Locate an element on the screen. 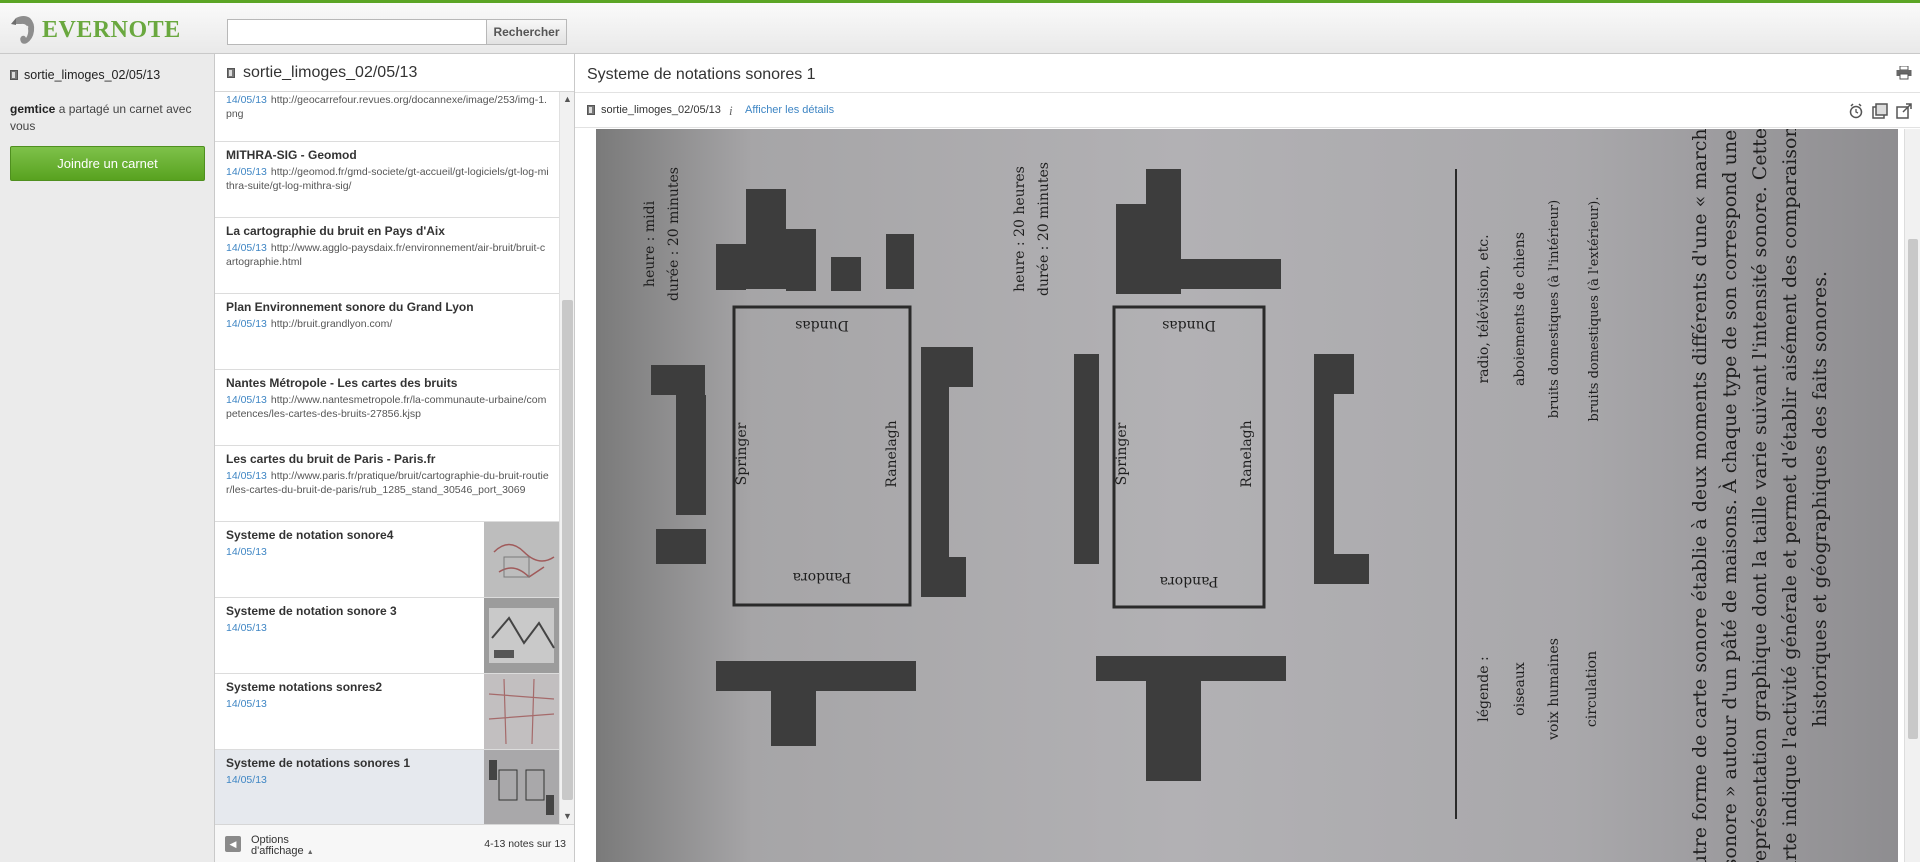  expand-icon is located at coordinates (1904, 111).